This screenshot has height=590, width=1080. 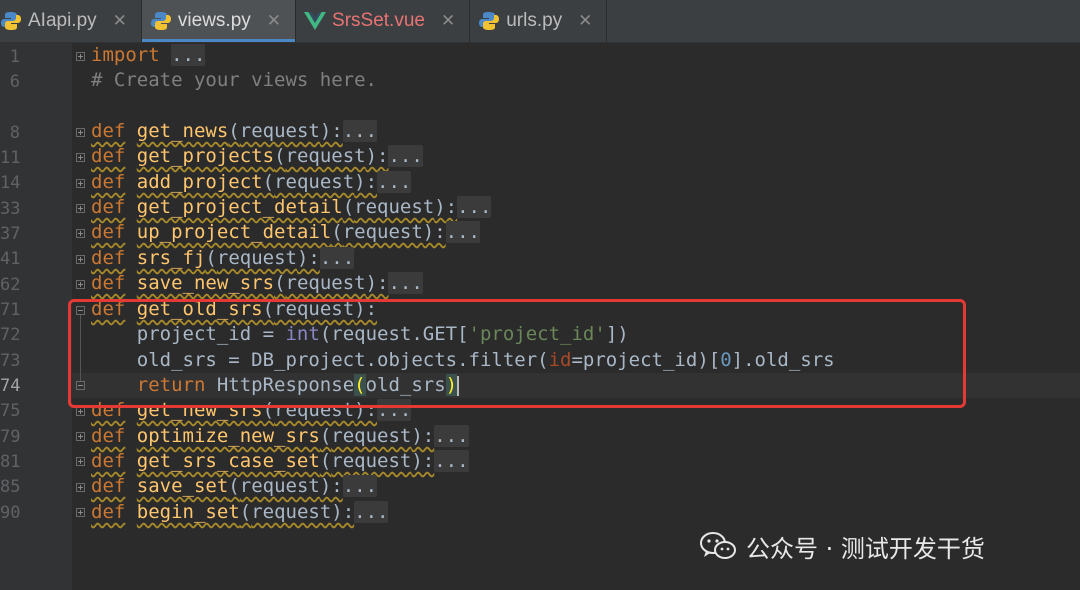 I want to click on function-name: get_projects, so click(x=205, y=156).